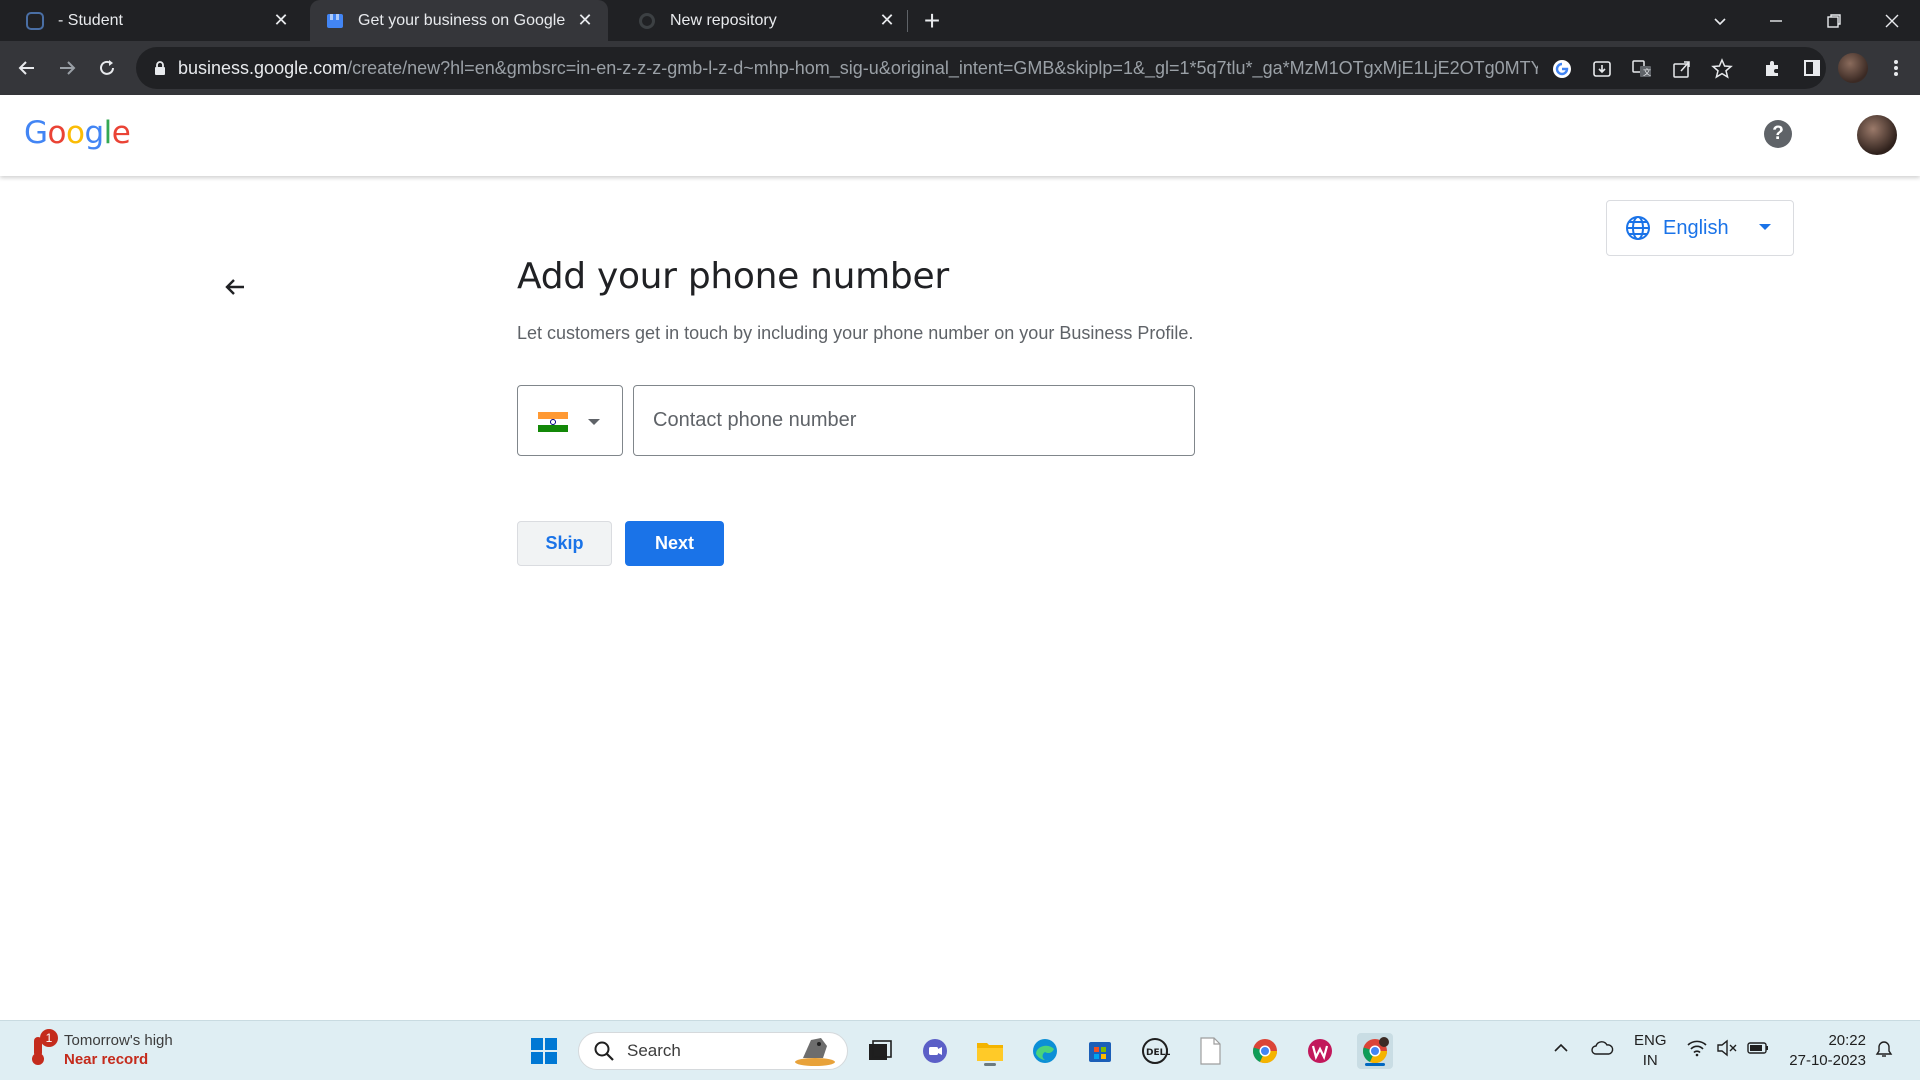 The height and width of the screenshot is (1080, 1920). Describe the element at coordinates (1896, 68) in the screenshot. I see `more-menu-icon` at that location.